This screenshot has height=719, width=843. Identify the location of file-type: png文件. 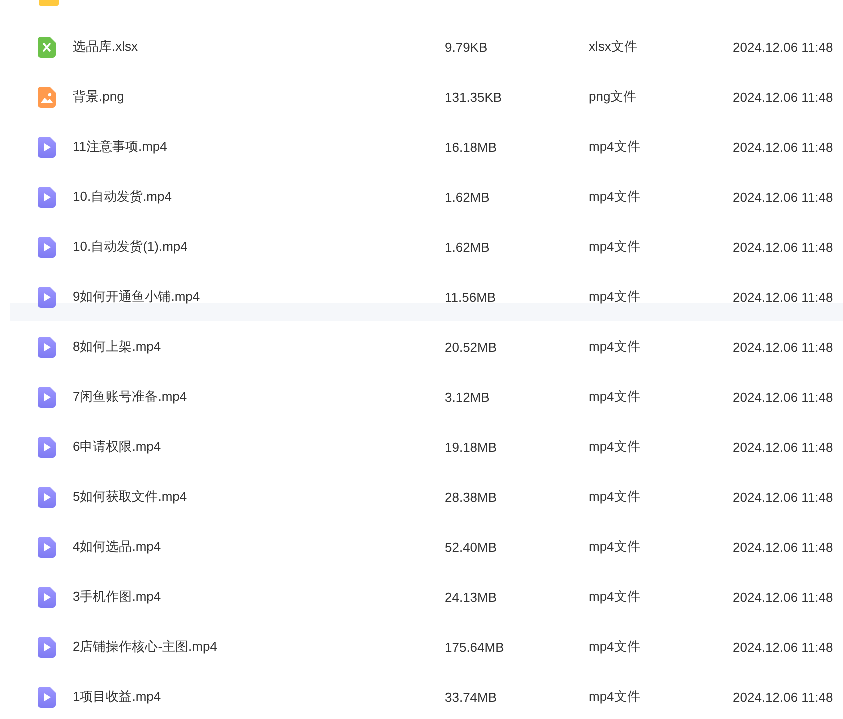
(613, 97).